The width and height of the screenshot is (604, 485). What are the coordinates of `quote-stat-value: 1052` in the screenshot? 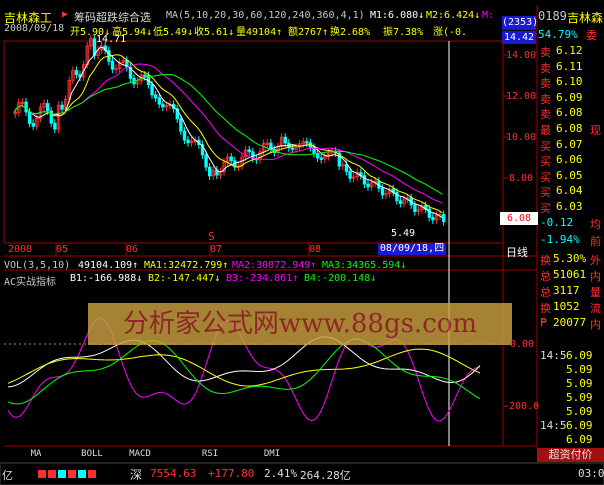 It's located at (566, 306).